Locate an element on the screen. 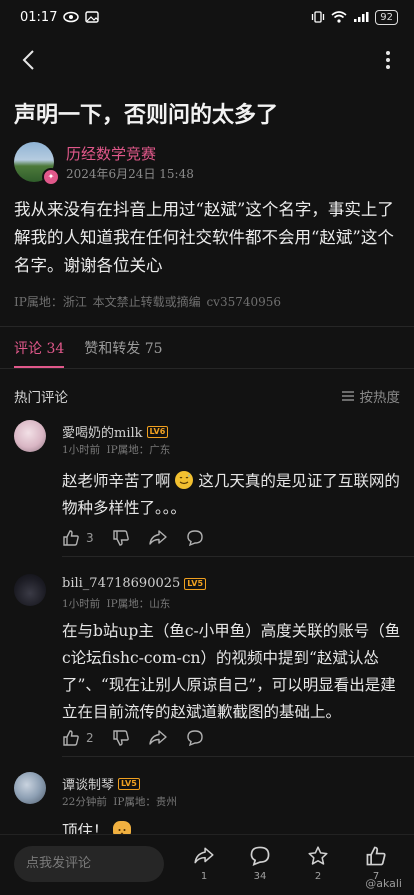  more-options-button is located at coordinates (388, 60).